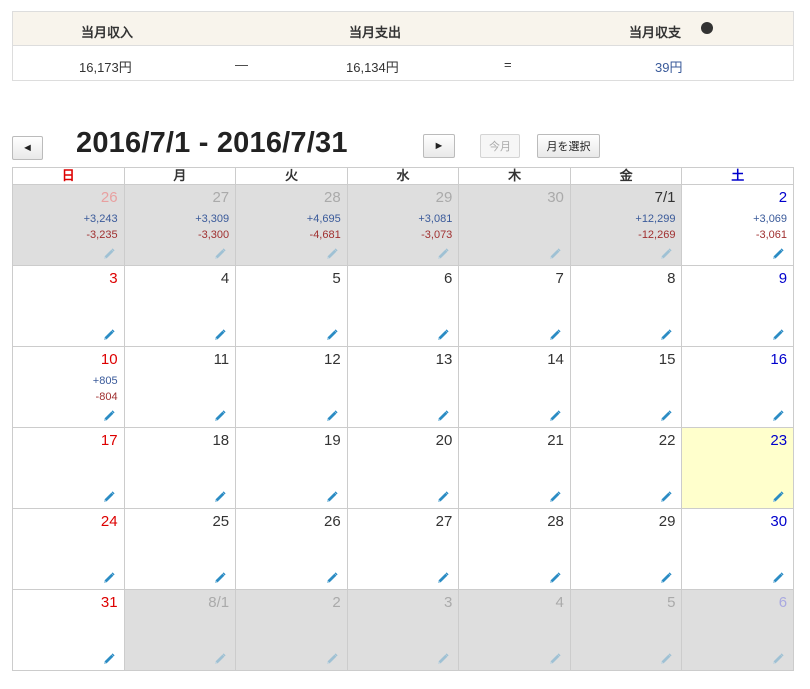 This screenshot has width=810, height=689. What do you see at coordinates (325, 235) in the screenshot?
I see `day-expense: -4,681` at bounding box center [325, 235].